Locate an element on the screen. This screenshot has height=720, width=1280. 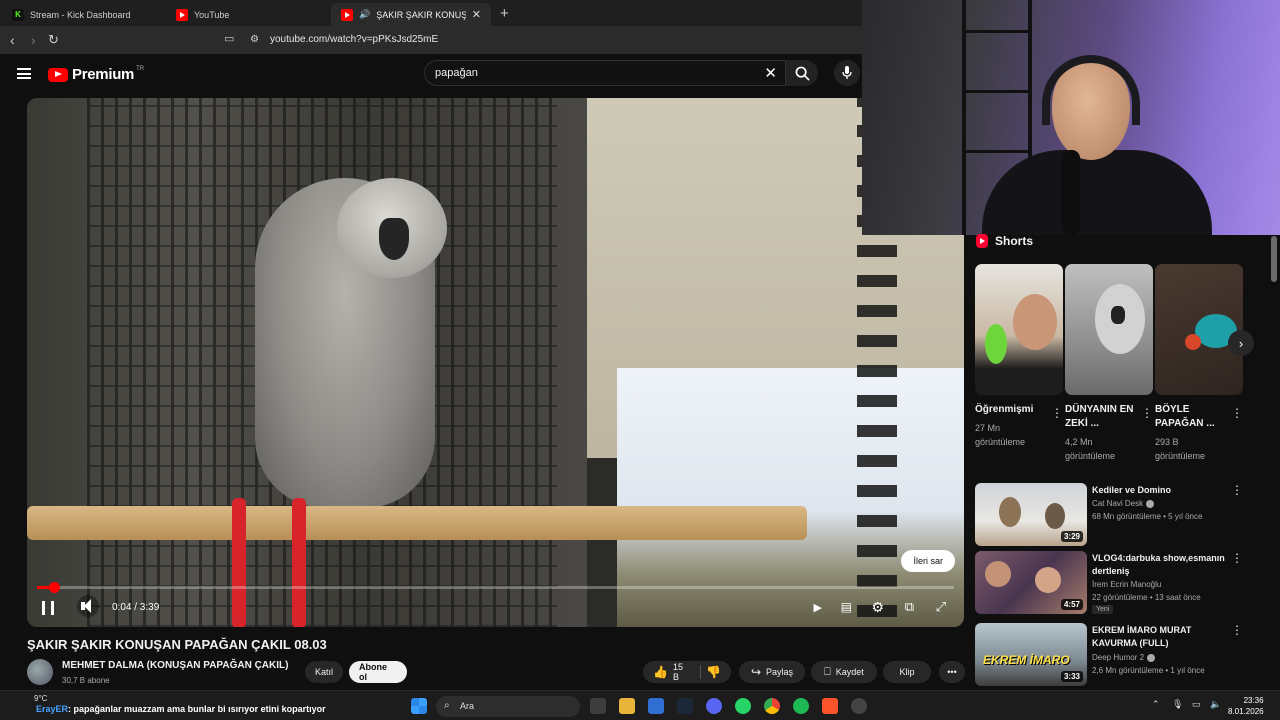
fullscreen-icon: ⤢ is located at coordinates (941, 607).